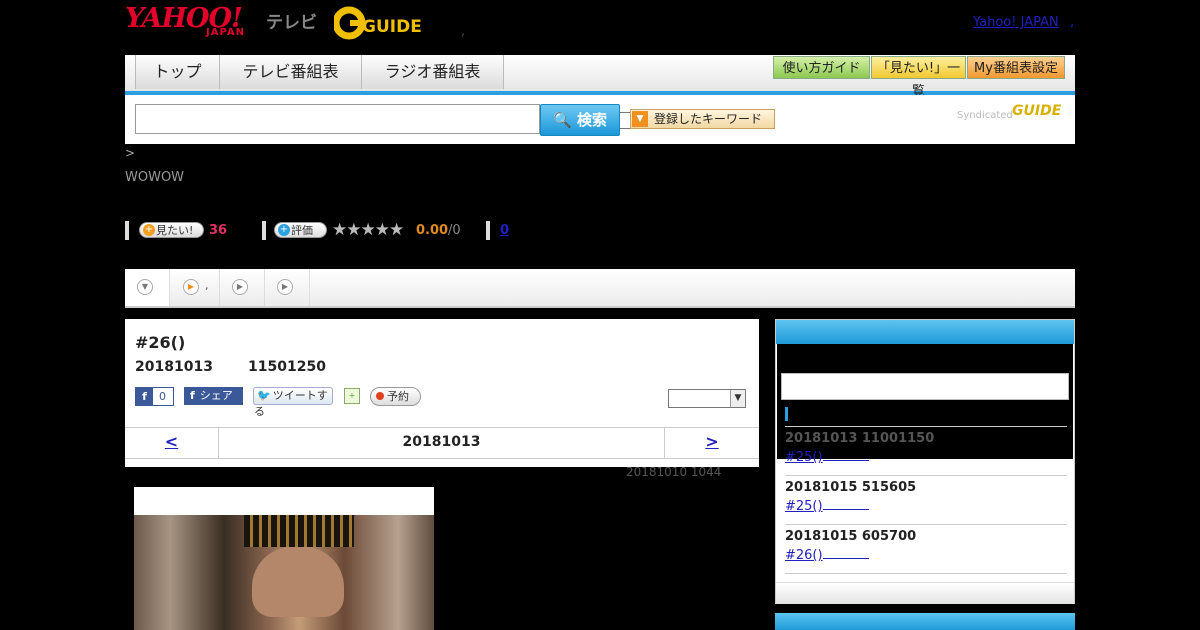 Image resolution: width=1200 pixels, height=630 pixels. I want to click on tab-4: ▶, so click(287, 287).